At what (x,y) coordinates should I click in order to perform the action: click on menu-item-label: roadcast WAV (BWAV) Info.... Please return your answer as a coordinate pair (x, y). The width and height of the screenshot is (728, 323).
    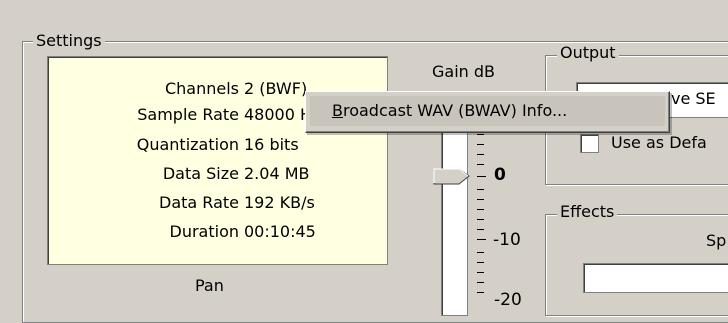
    Looking at the image, I should click on (455, 110).